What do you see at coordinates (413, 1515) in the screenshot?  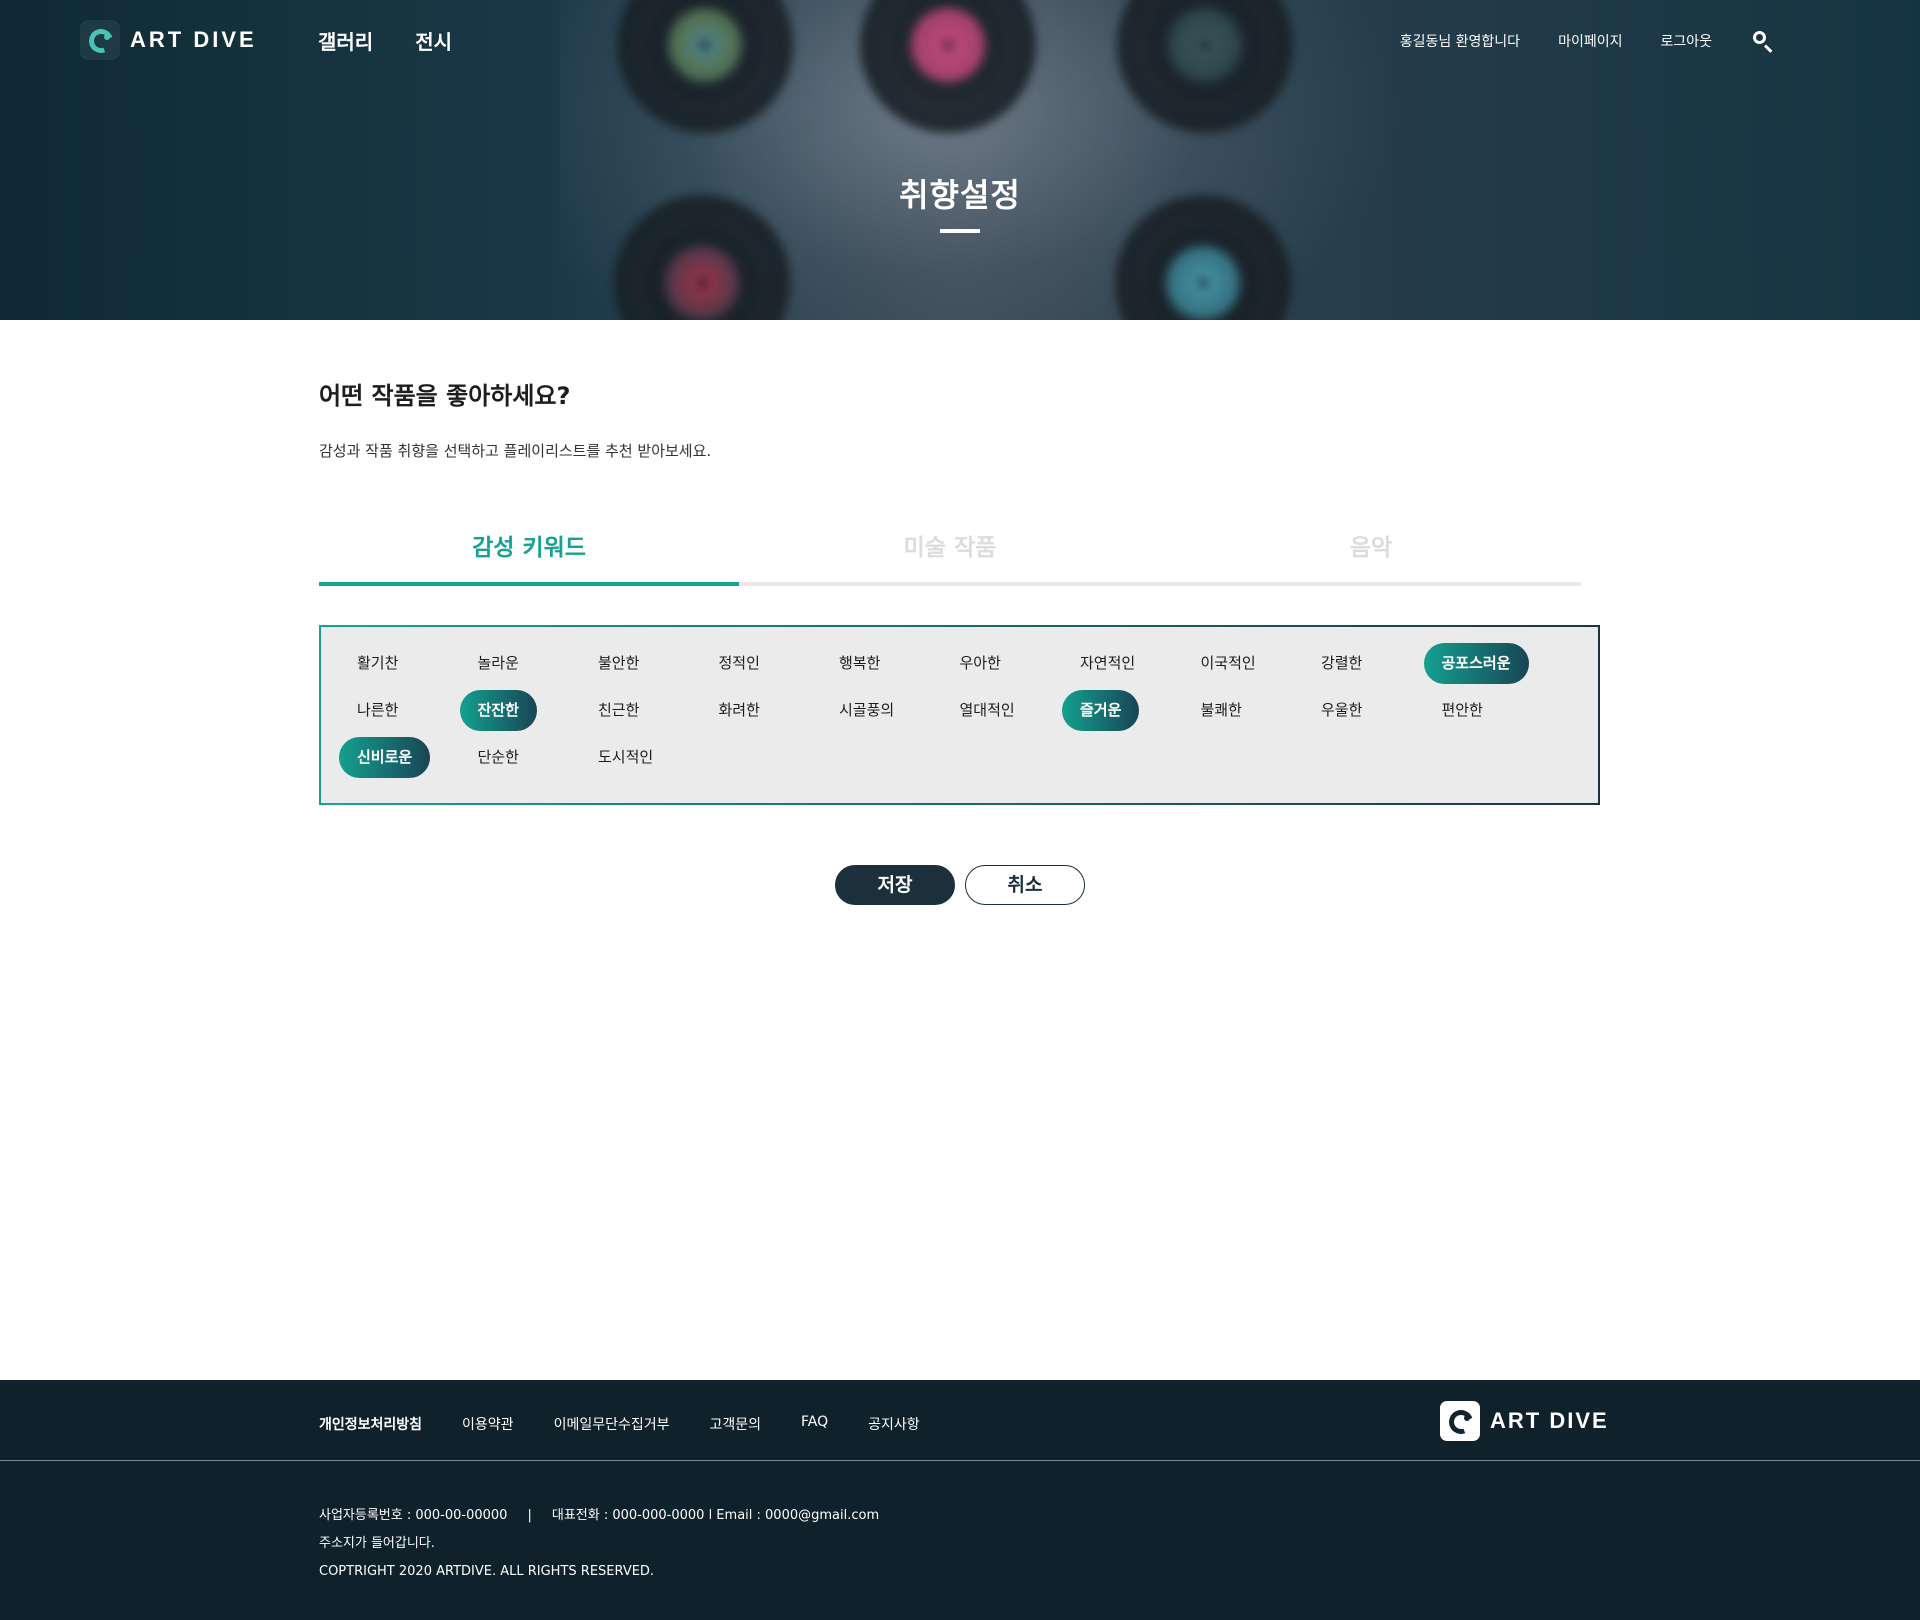 I see `business-number: 사업자등록번호 : 000-00-00000` at bounding box center [413, 1515].